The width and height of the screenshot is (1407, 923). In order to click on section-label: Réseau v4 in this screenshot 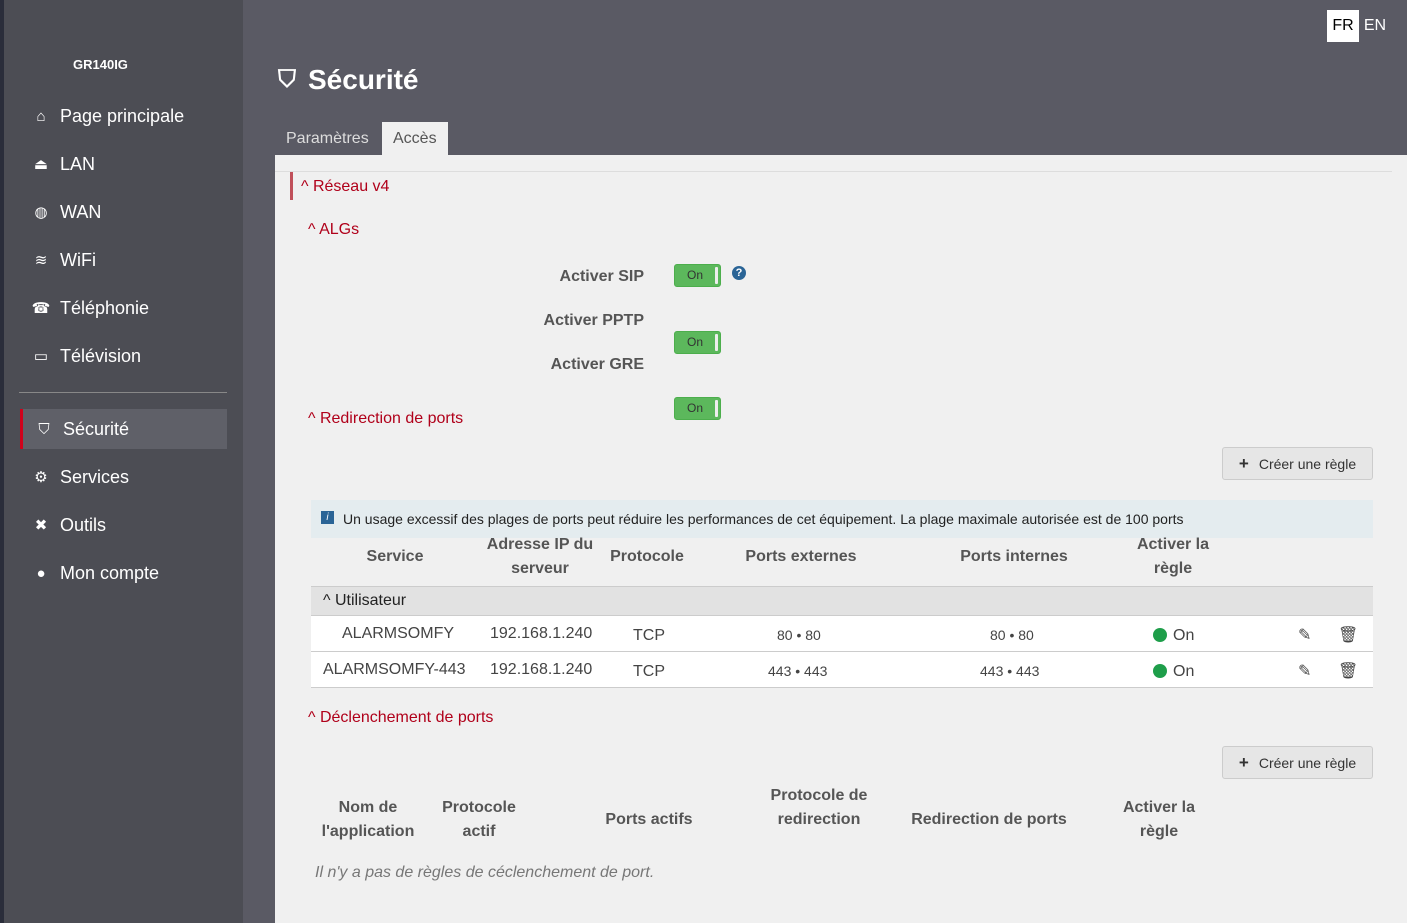, I will do `click(351, 186)`.